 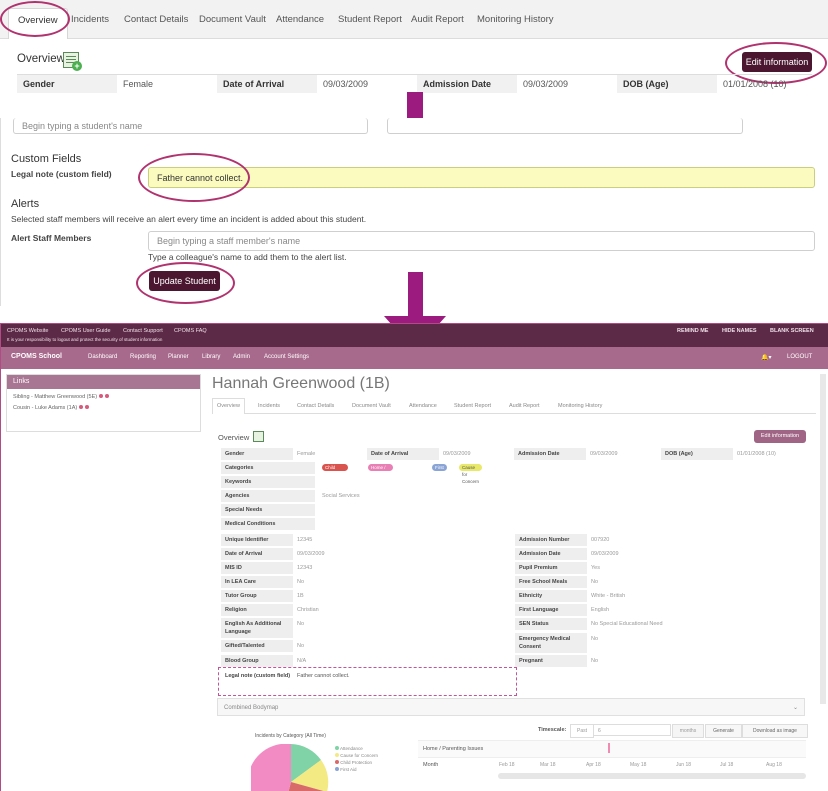 I want to click on second-name-input, so click(x=565, y=126).